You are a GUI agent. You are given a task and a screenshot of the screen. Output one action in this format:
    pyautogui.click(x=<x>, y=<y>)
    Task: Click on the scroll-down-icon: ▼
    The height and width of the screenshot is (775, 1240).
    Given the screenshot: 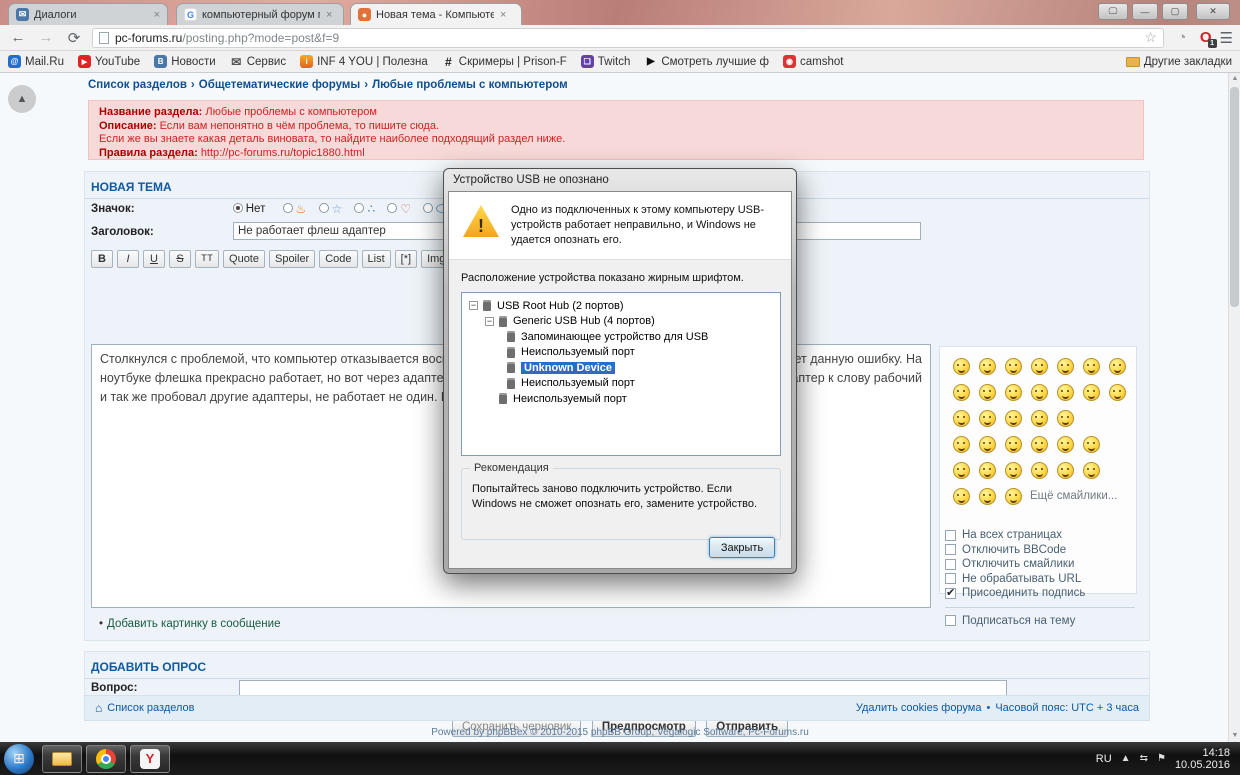 What is the action you would take?
    pyautogui.click(x=1234, y=736)
    